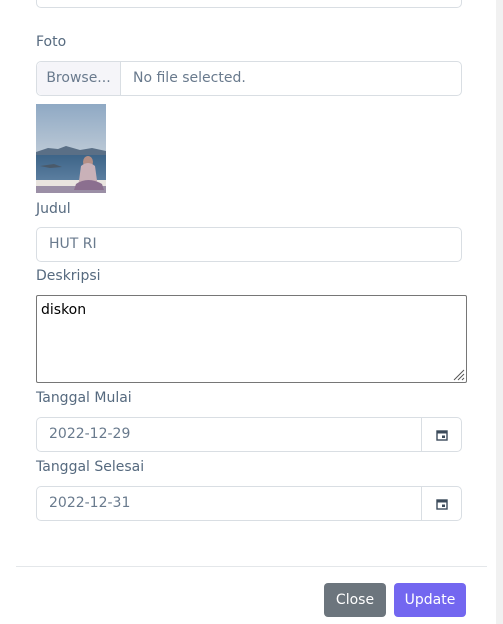 This screenshot has height=624, width=503. What do you see at coordinates (251, 339) in the screenshot?
I see `deskripsi-textarea: diskon` at bounding box center [251, 339].